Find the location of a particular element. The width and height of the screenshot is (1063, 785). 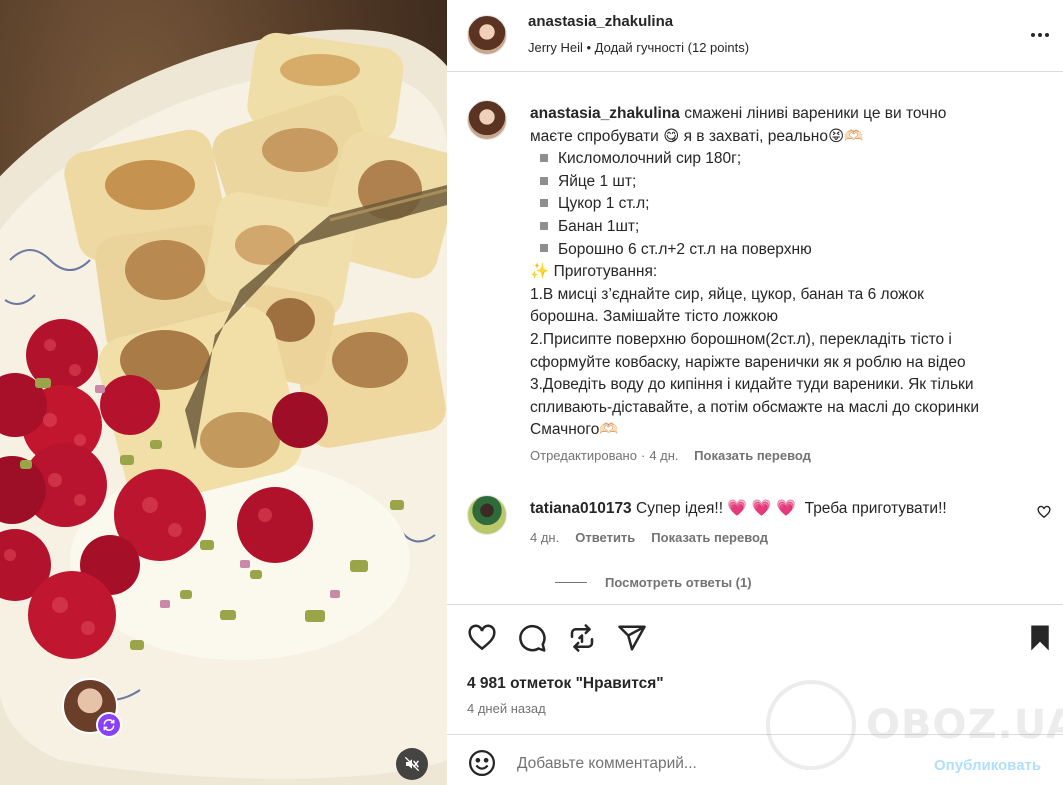

caption-time: 4 дн. is located at coordinates (663, 455).